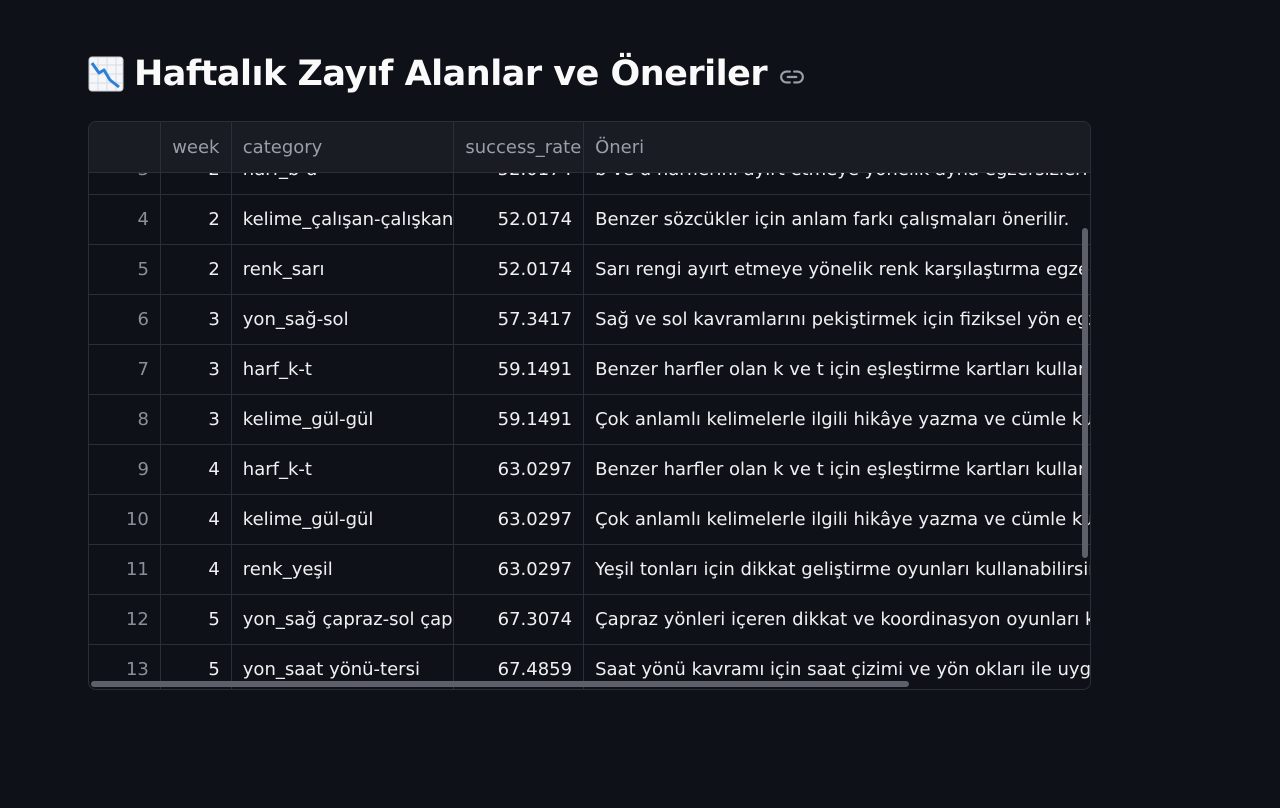 The image size is (1280, 808). Describe the element at coordinates (106, 74) in the screenshot. I see `chart-decreasing-icon` at that location.